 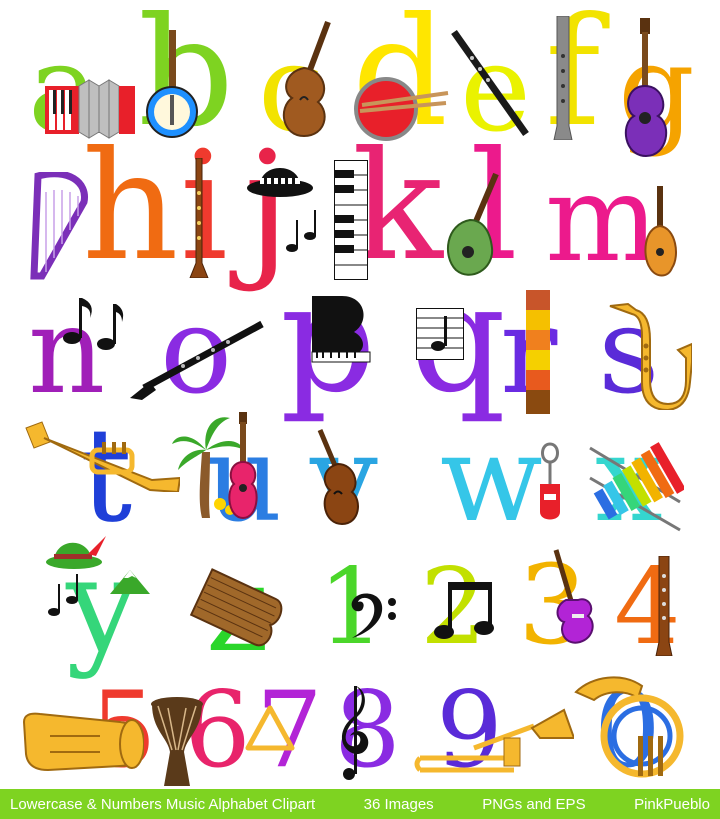 I want to click on electric-guitar-icon, so click(x=573, y=596).